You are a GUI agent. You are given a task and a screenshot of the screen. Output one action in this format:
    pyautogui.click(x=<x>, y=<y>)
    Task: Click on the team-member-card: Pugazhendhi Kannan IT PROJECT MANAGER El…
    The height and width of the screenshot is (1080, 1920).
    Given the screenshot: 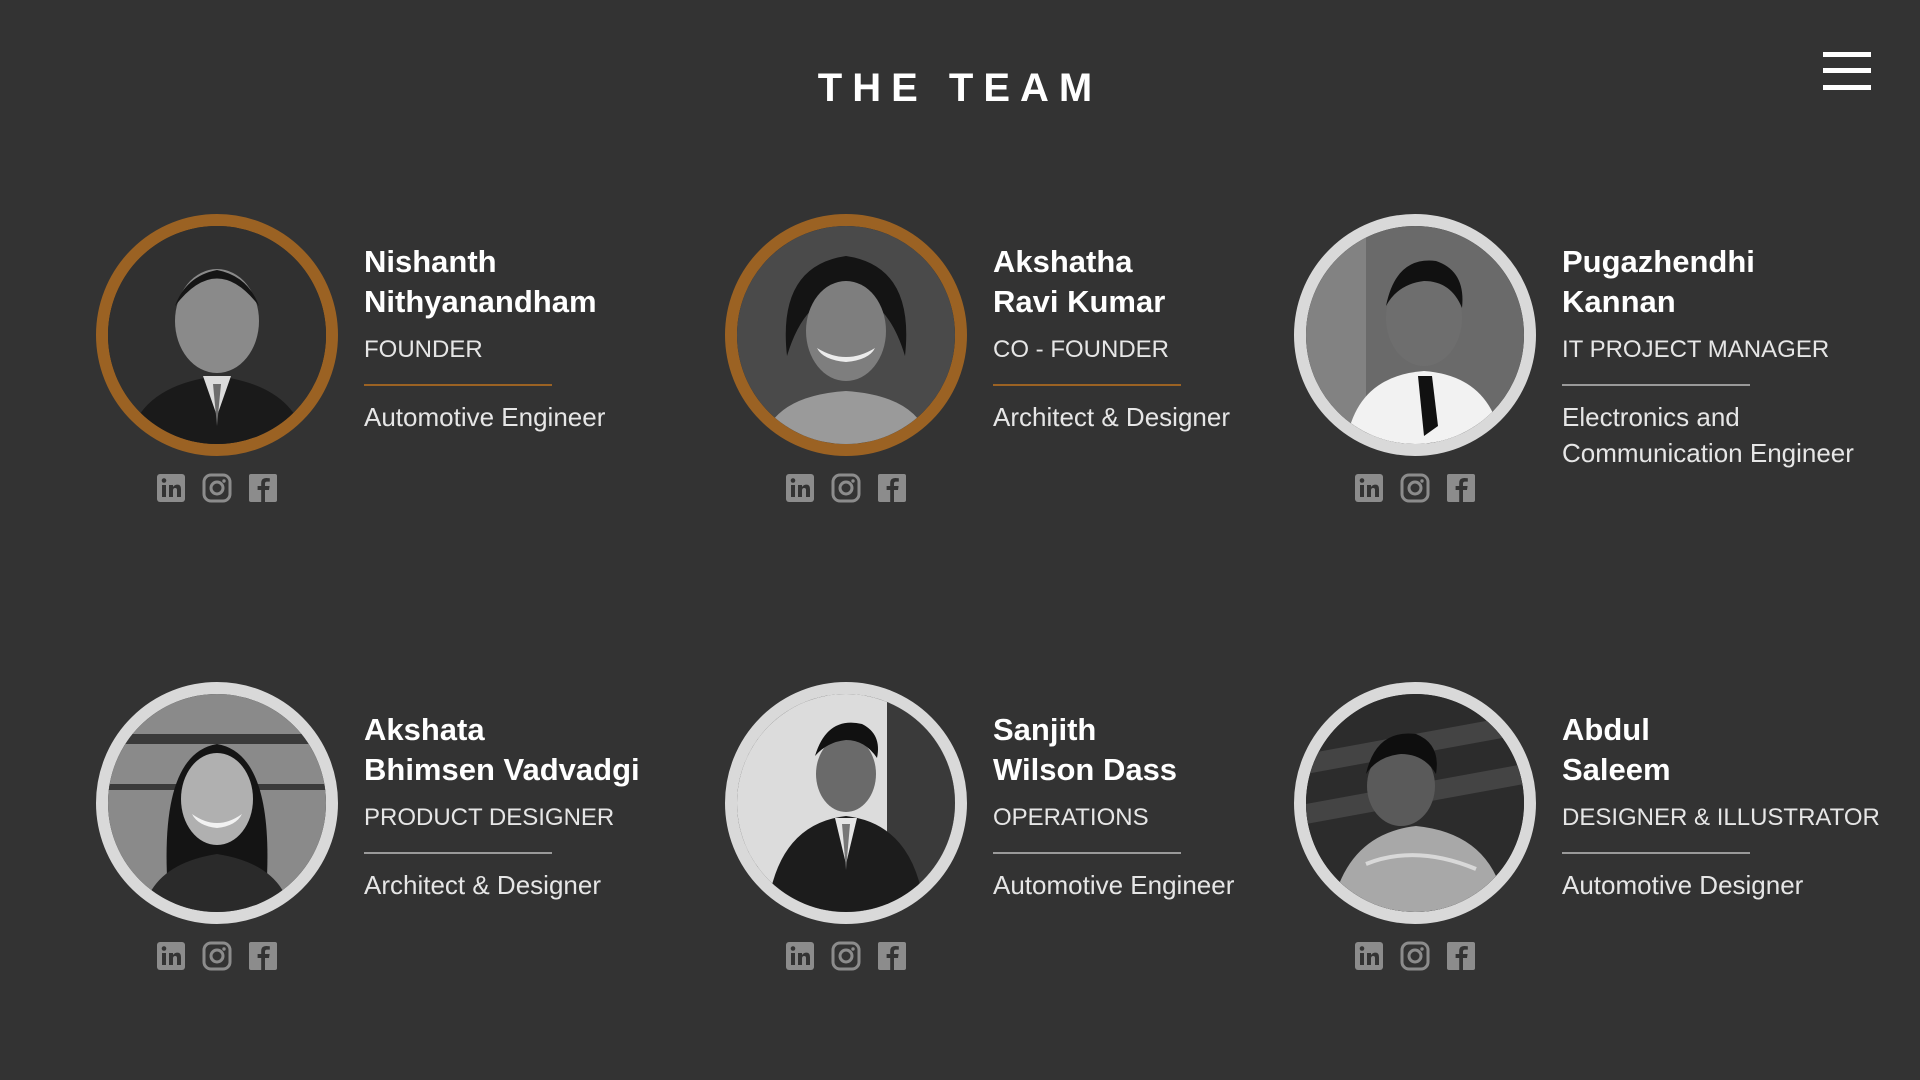 What is the action you would take?
    pyautogui.click(x=1594, y=374)
    